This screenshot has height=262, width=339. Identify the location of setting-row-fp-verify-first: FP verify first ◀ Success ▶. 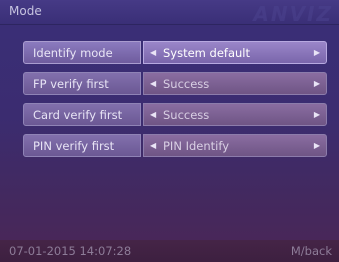
(175, 83).